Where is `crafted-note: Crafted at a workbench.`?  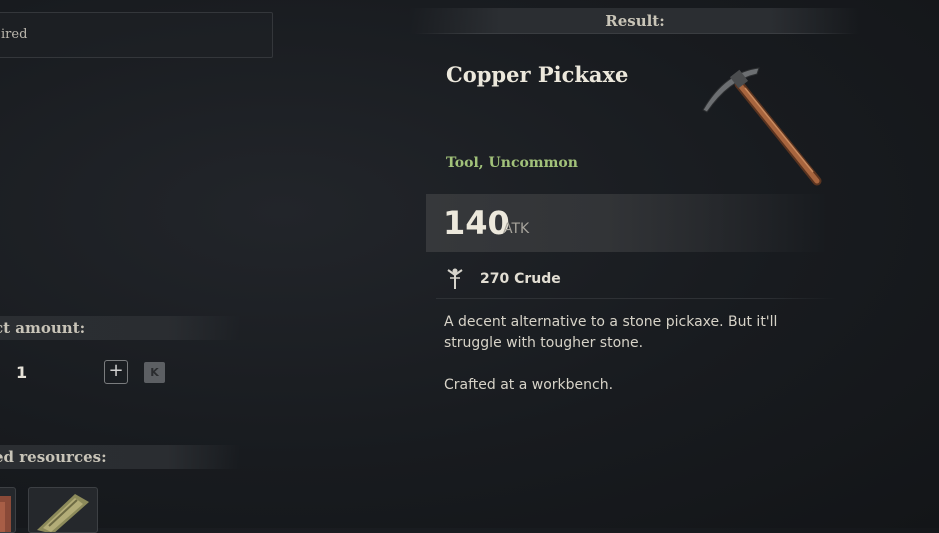 crafted-note: Crafted at a workbench. is located at coordinates (529, 385).